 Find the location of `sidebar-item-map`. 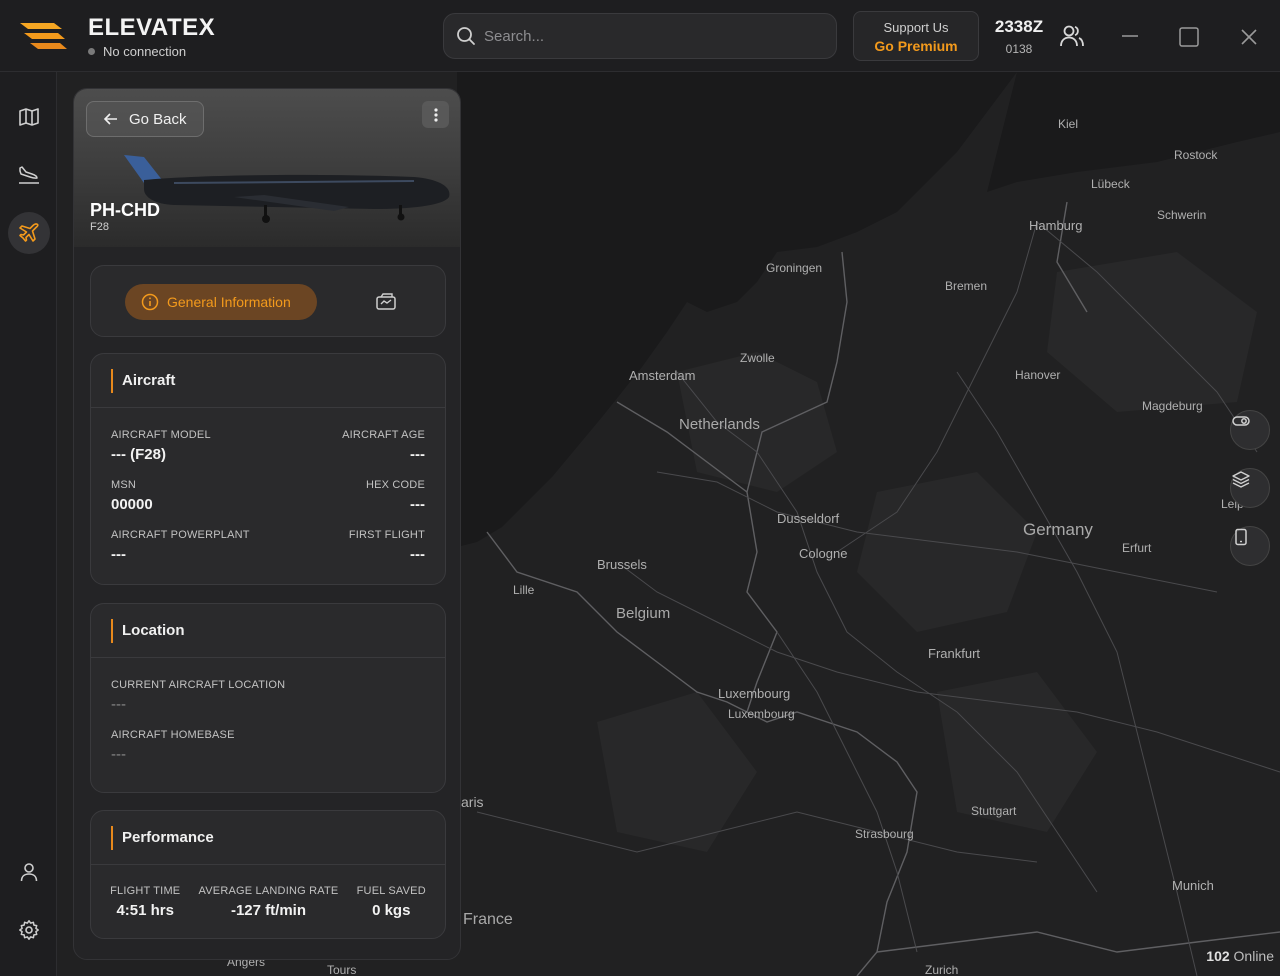

sidebar-item-map is located at coordinates (29, 117).